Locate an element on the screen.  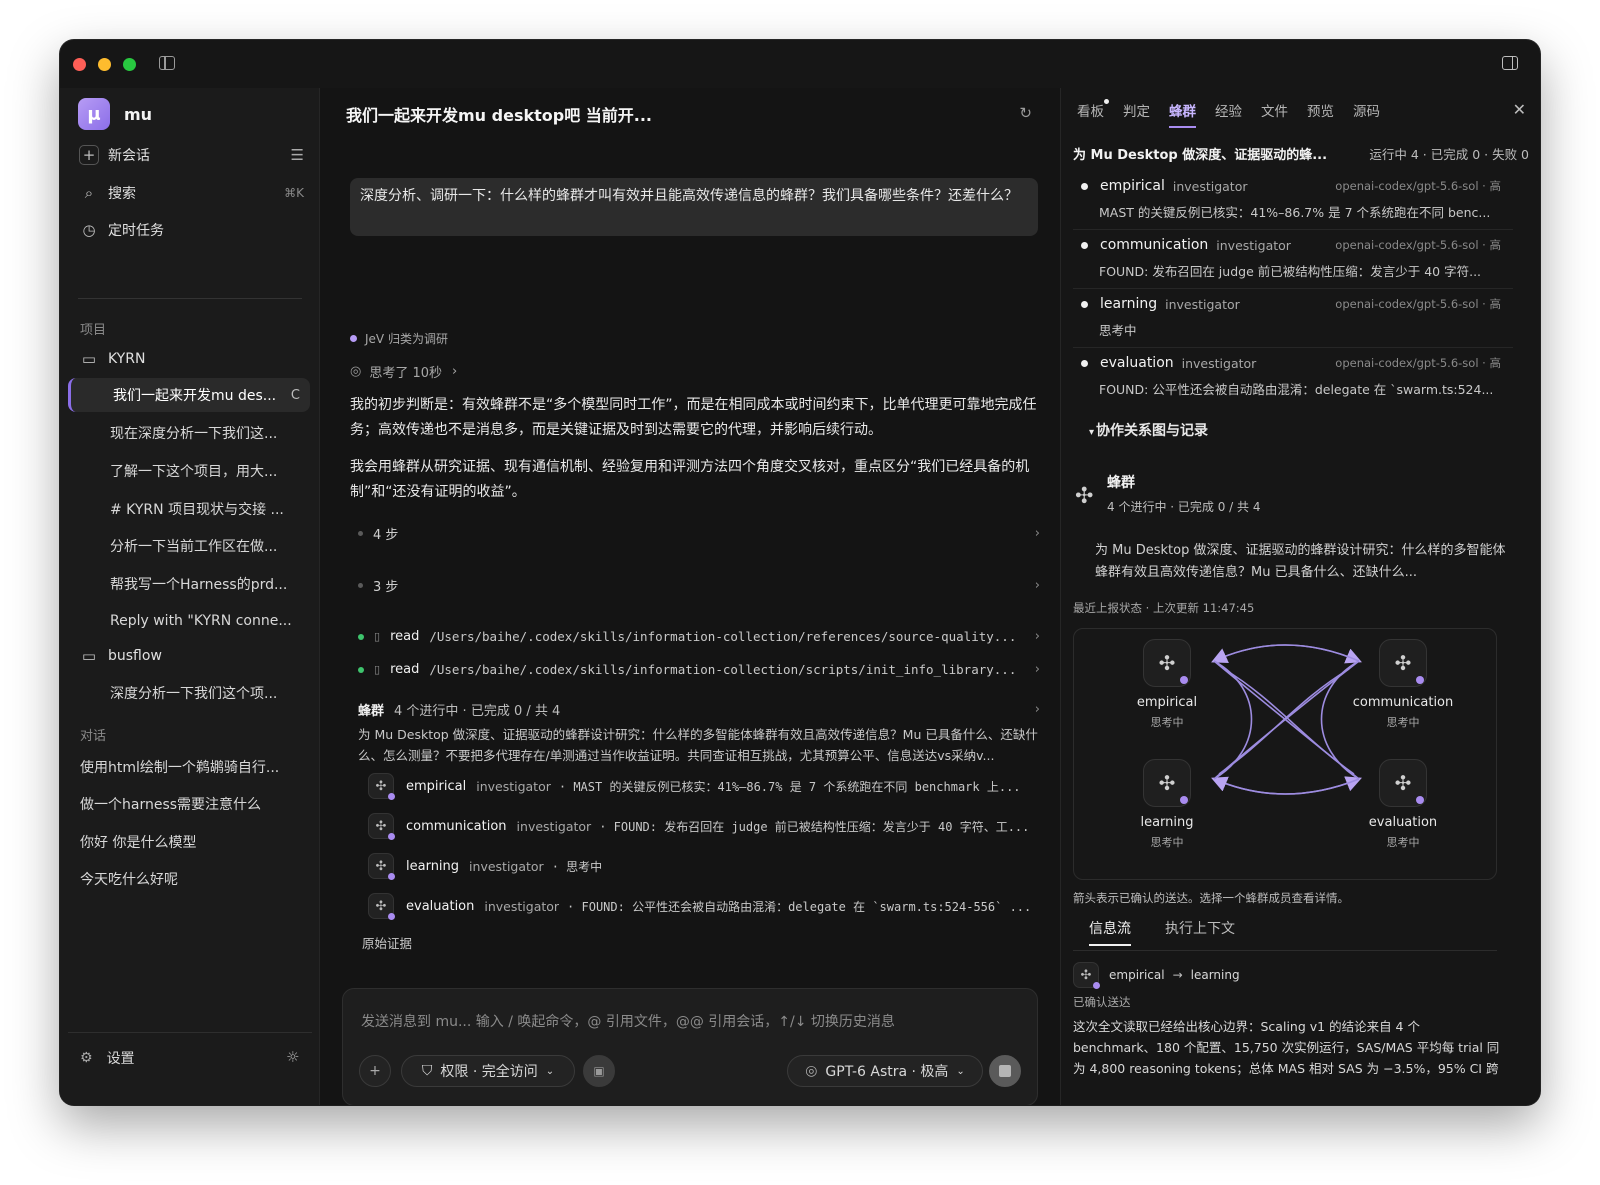
file-icon: ▣ is located at coordinates (599, 1071).